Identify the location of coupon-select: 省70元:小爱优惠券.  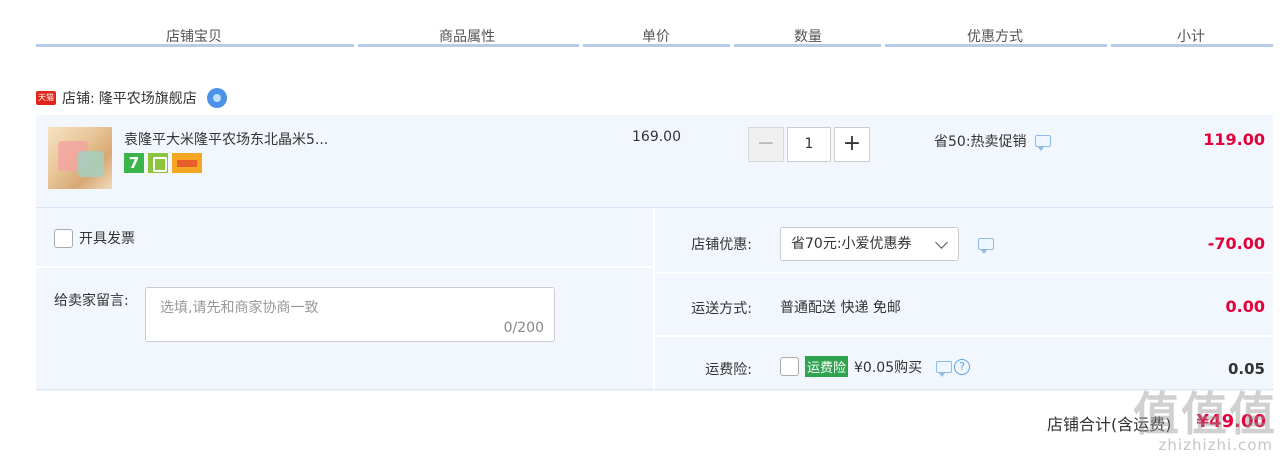
(869, 244).